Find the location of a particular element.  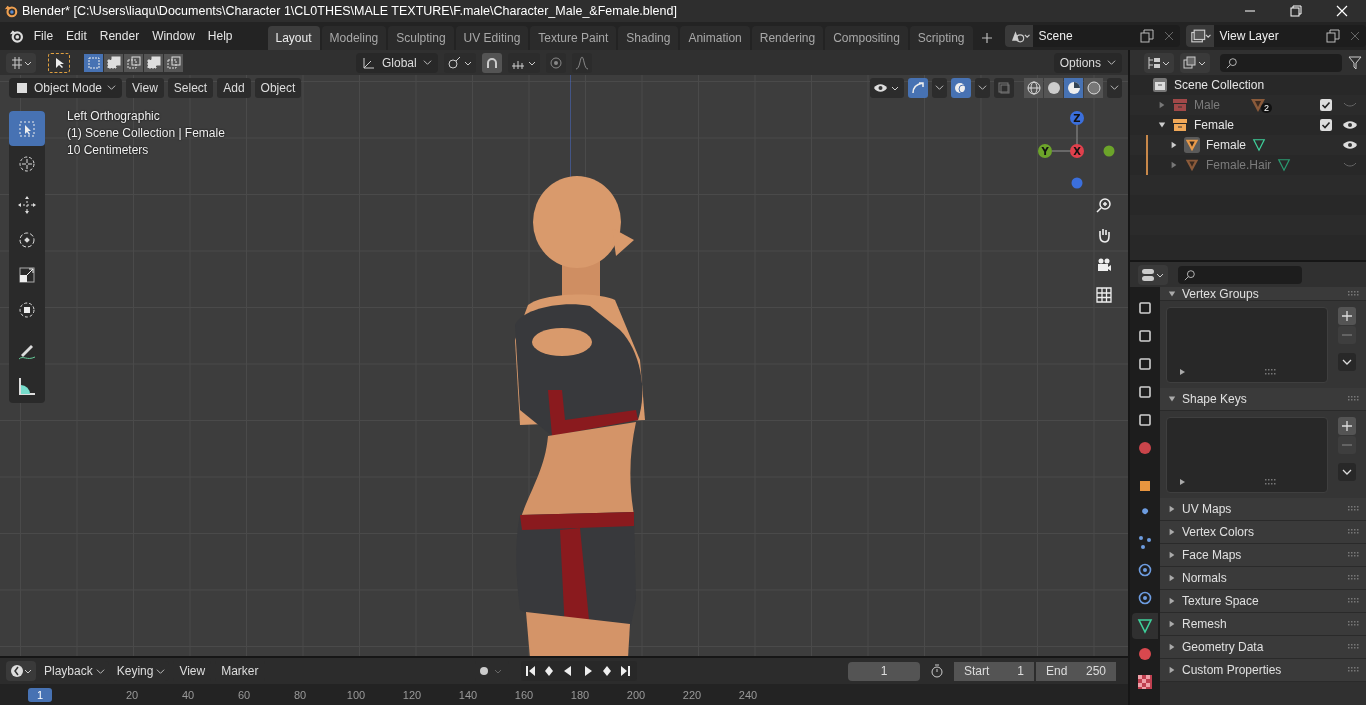

workspace-tab: Scripting is located at coordinates (941, 38).